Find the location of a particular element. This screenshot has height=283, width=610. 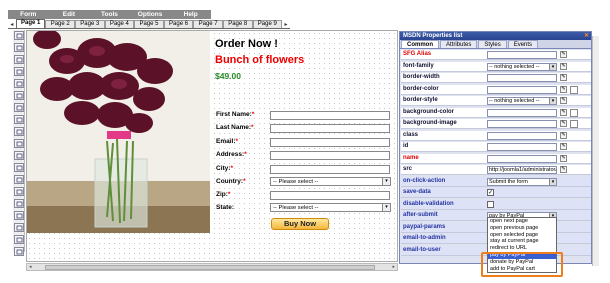

checkbox-tool-icon is located at coordinates (19, 107).